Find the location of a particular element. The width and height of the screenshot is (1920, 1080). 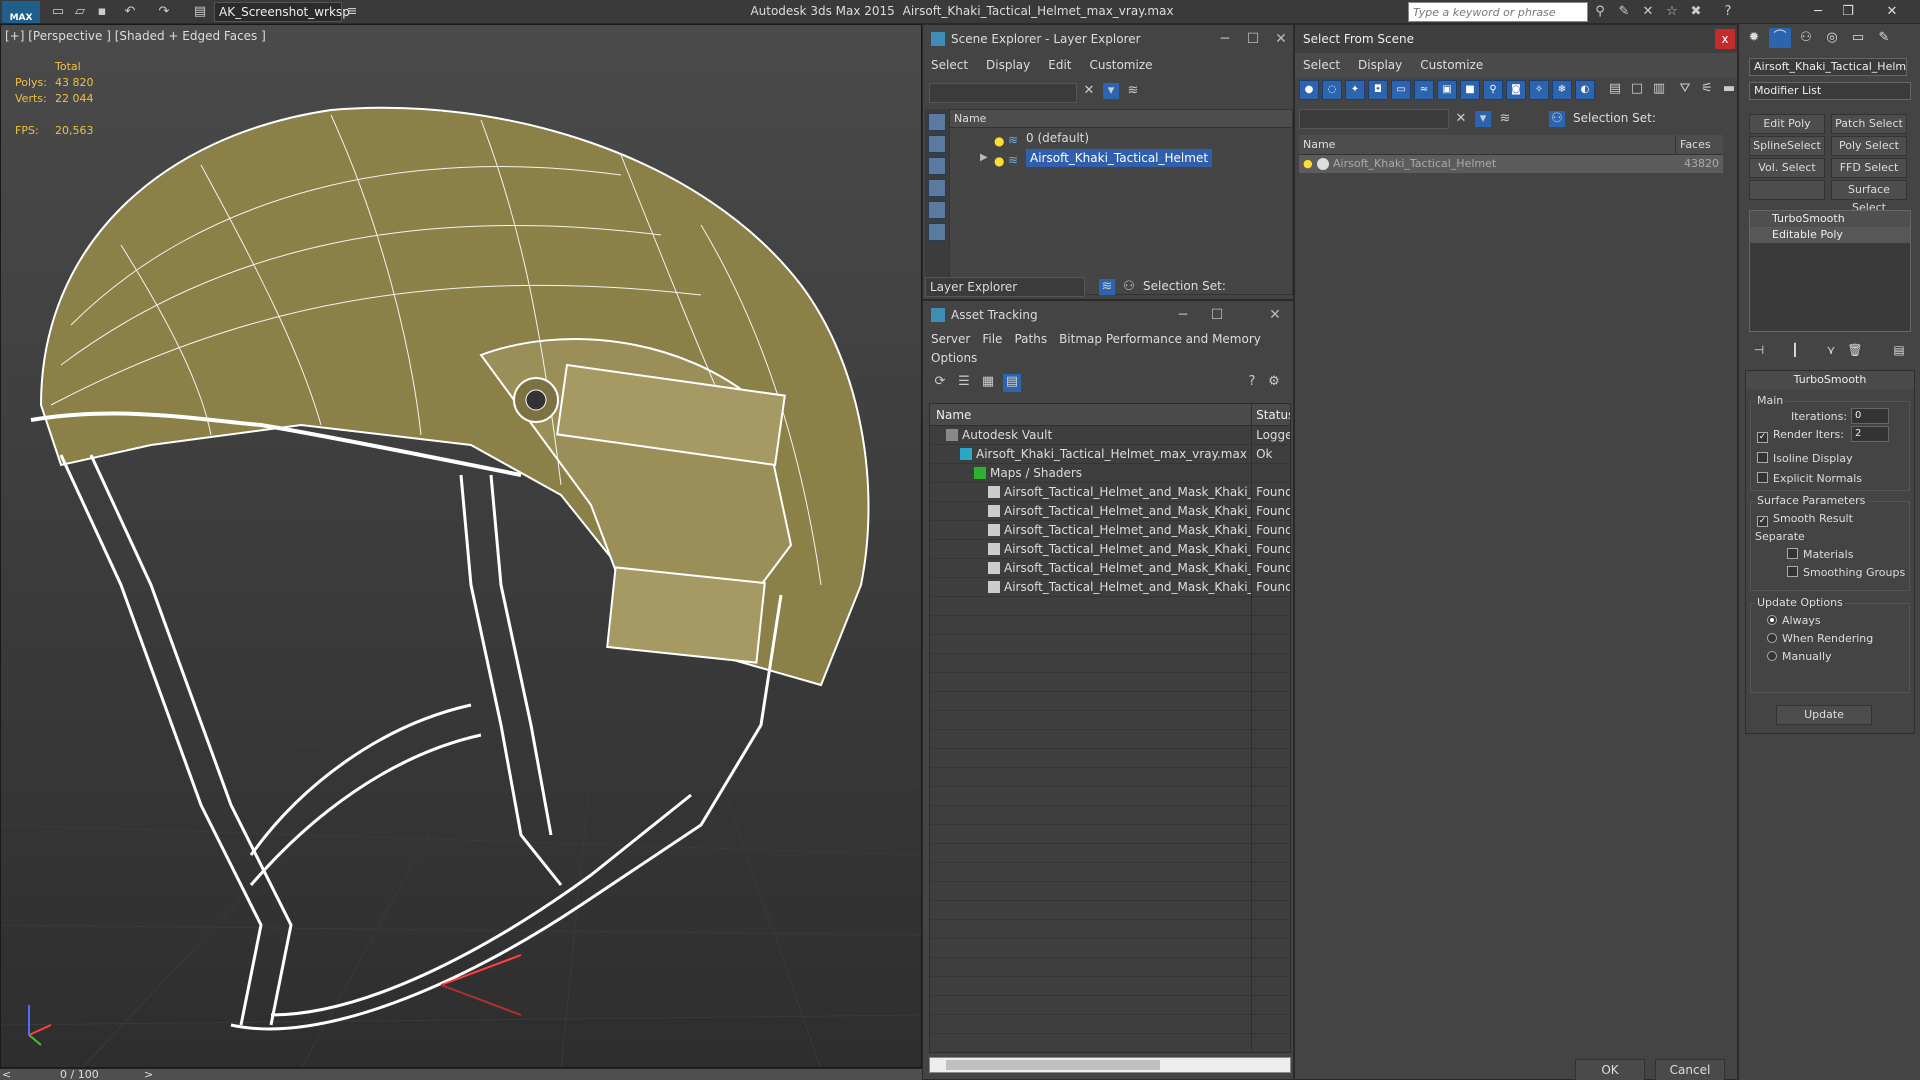

filter-icon: ▾ is located at coordinates (1111, 91).